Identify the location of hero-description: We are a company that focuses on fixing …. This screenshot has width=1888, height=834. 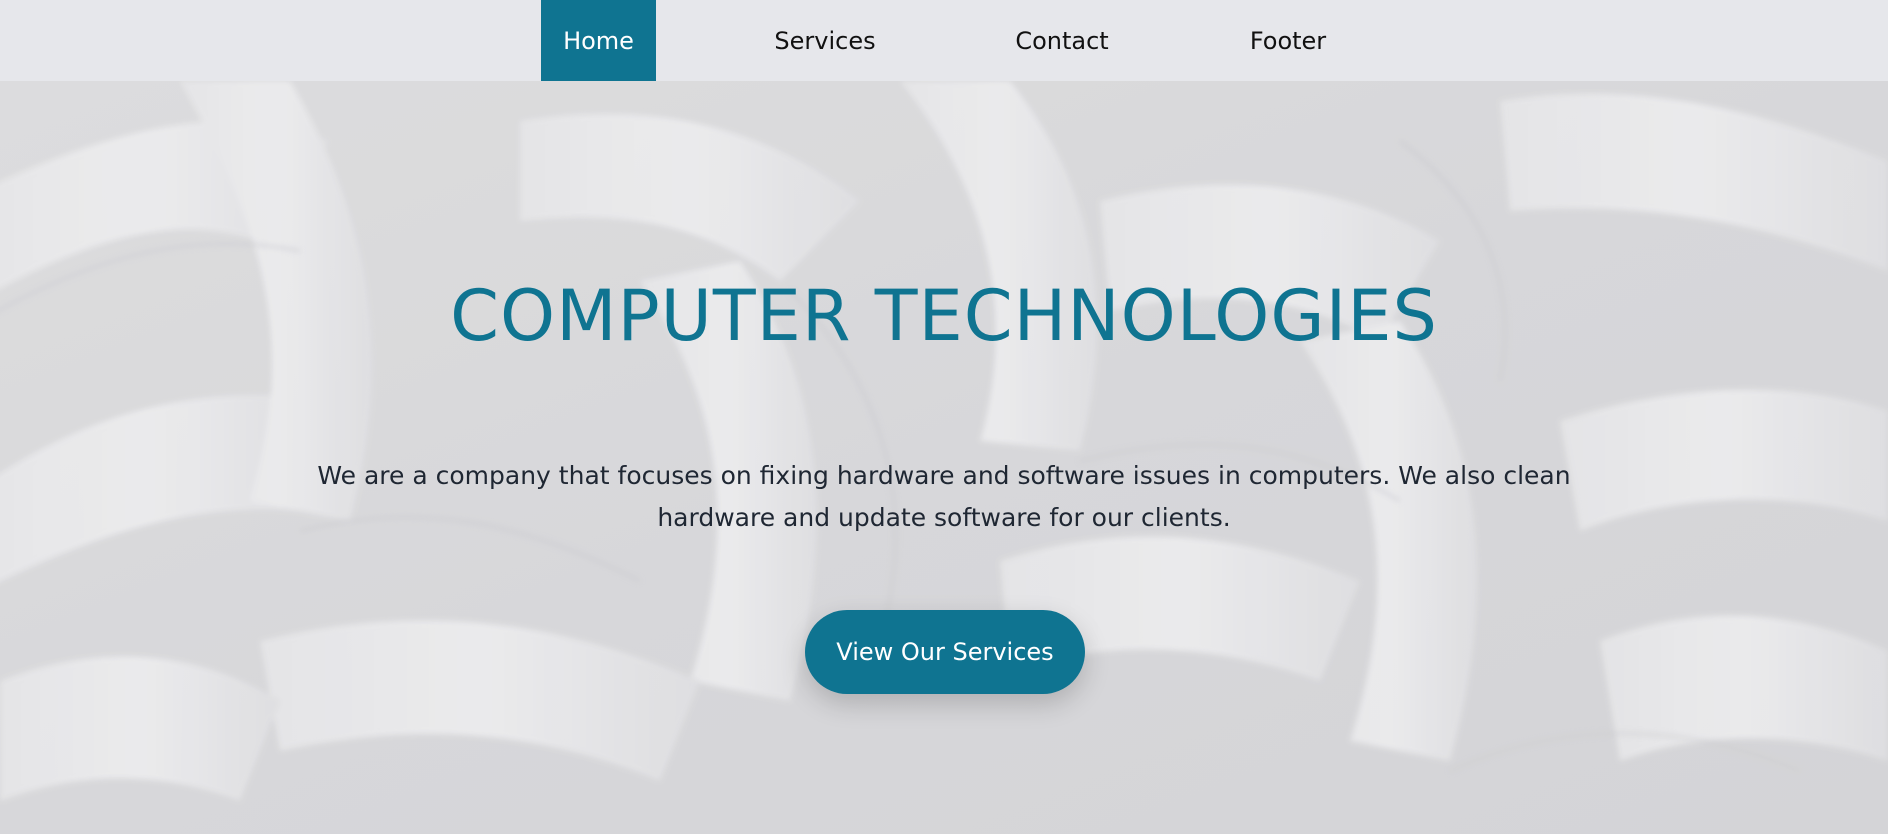
(944, 496).